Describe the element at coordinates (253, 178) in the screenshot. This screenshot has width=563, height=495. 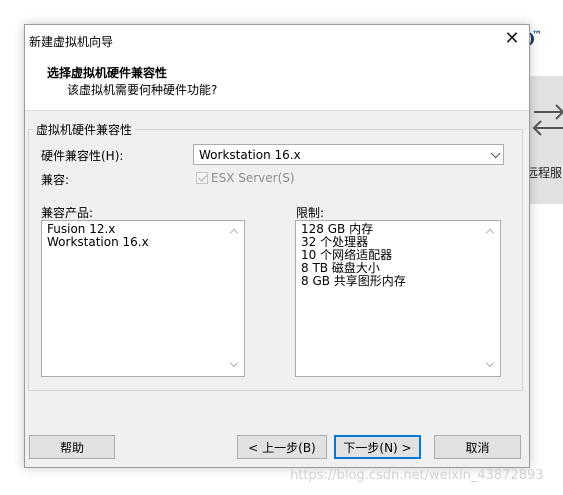
I see `esx-server-label: ESX Server(S)` at that location.